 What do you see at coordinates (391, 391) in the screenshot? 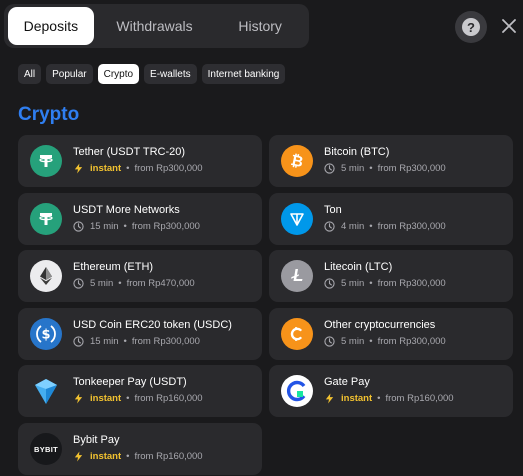
I see `method-card-gate-pay: Gate Pay instant • from Rp160,000` at bounding box center [391, 391].